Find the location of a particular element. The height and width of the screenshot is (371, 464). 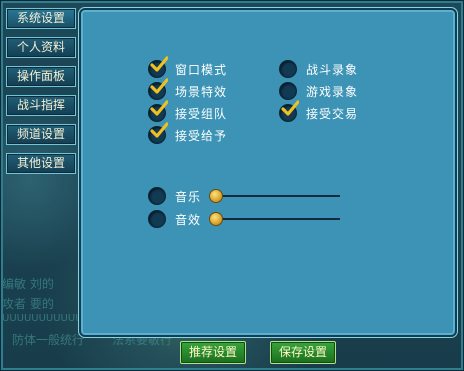

battle-record-checkbox is located at coordinates (288, 69).